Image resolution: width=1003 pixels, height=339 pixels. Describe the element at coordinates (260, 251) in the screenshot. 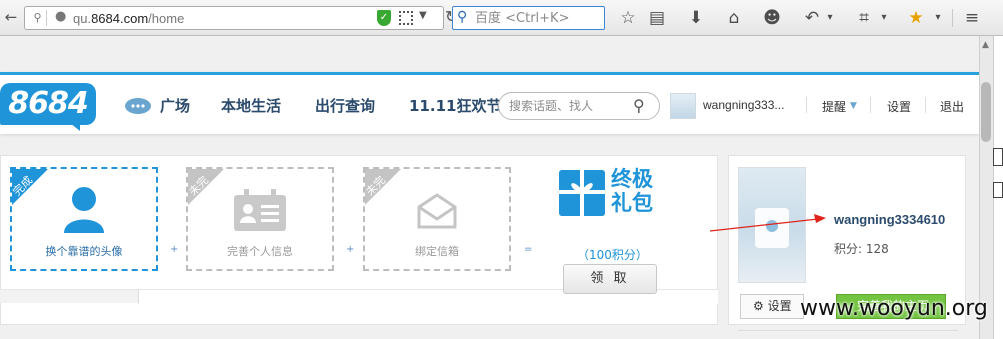

I see `task-label: 完善个人信息` at that location.